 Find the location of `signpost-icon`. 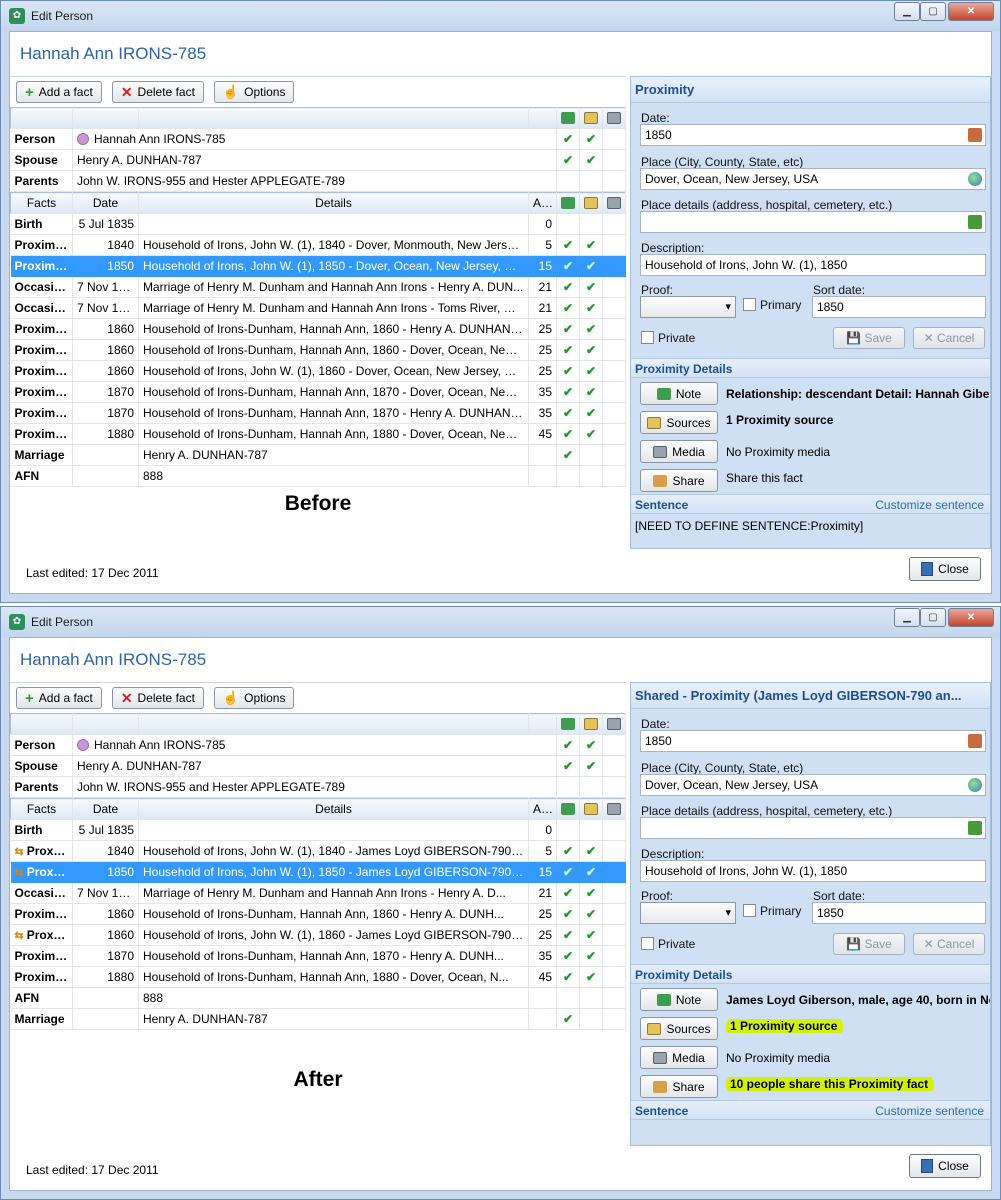

signpost-icon is located at coordinates (975, 828).